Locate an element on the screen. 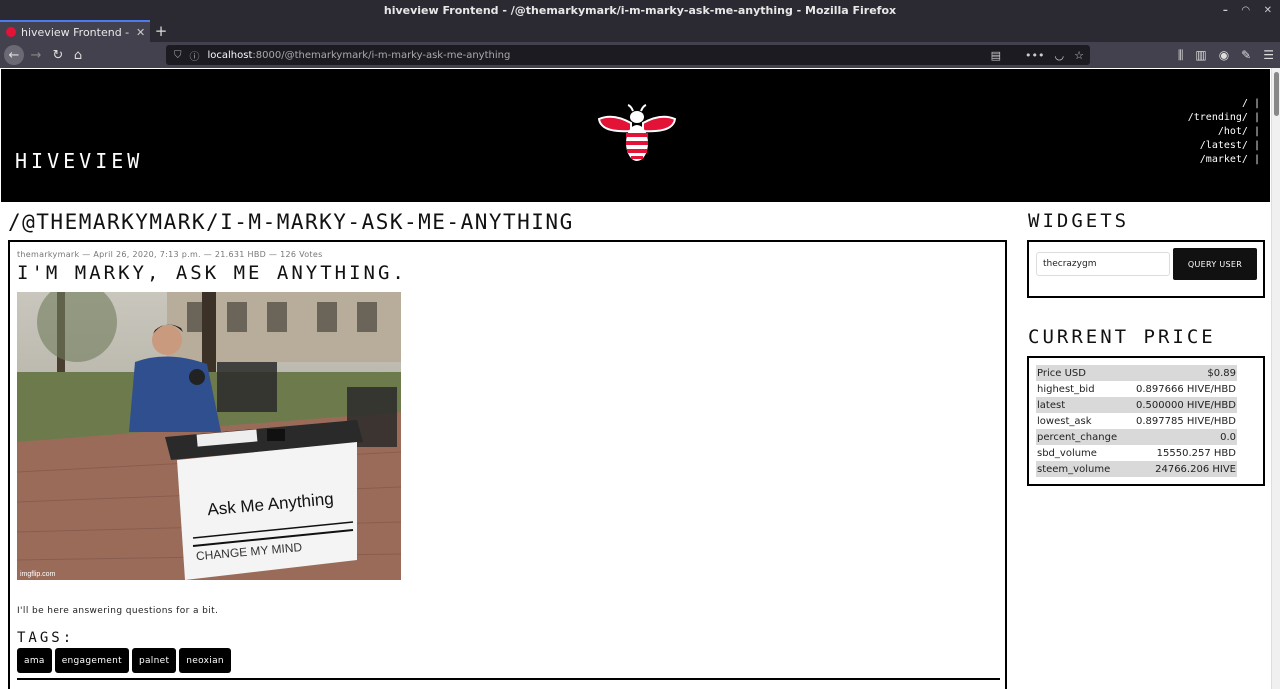 This screenshot has width=1280, height=689. price-value: 15550.257 HBD is located at coordinates (1196, 453).